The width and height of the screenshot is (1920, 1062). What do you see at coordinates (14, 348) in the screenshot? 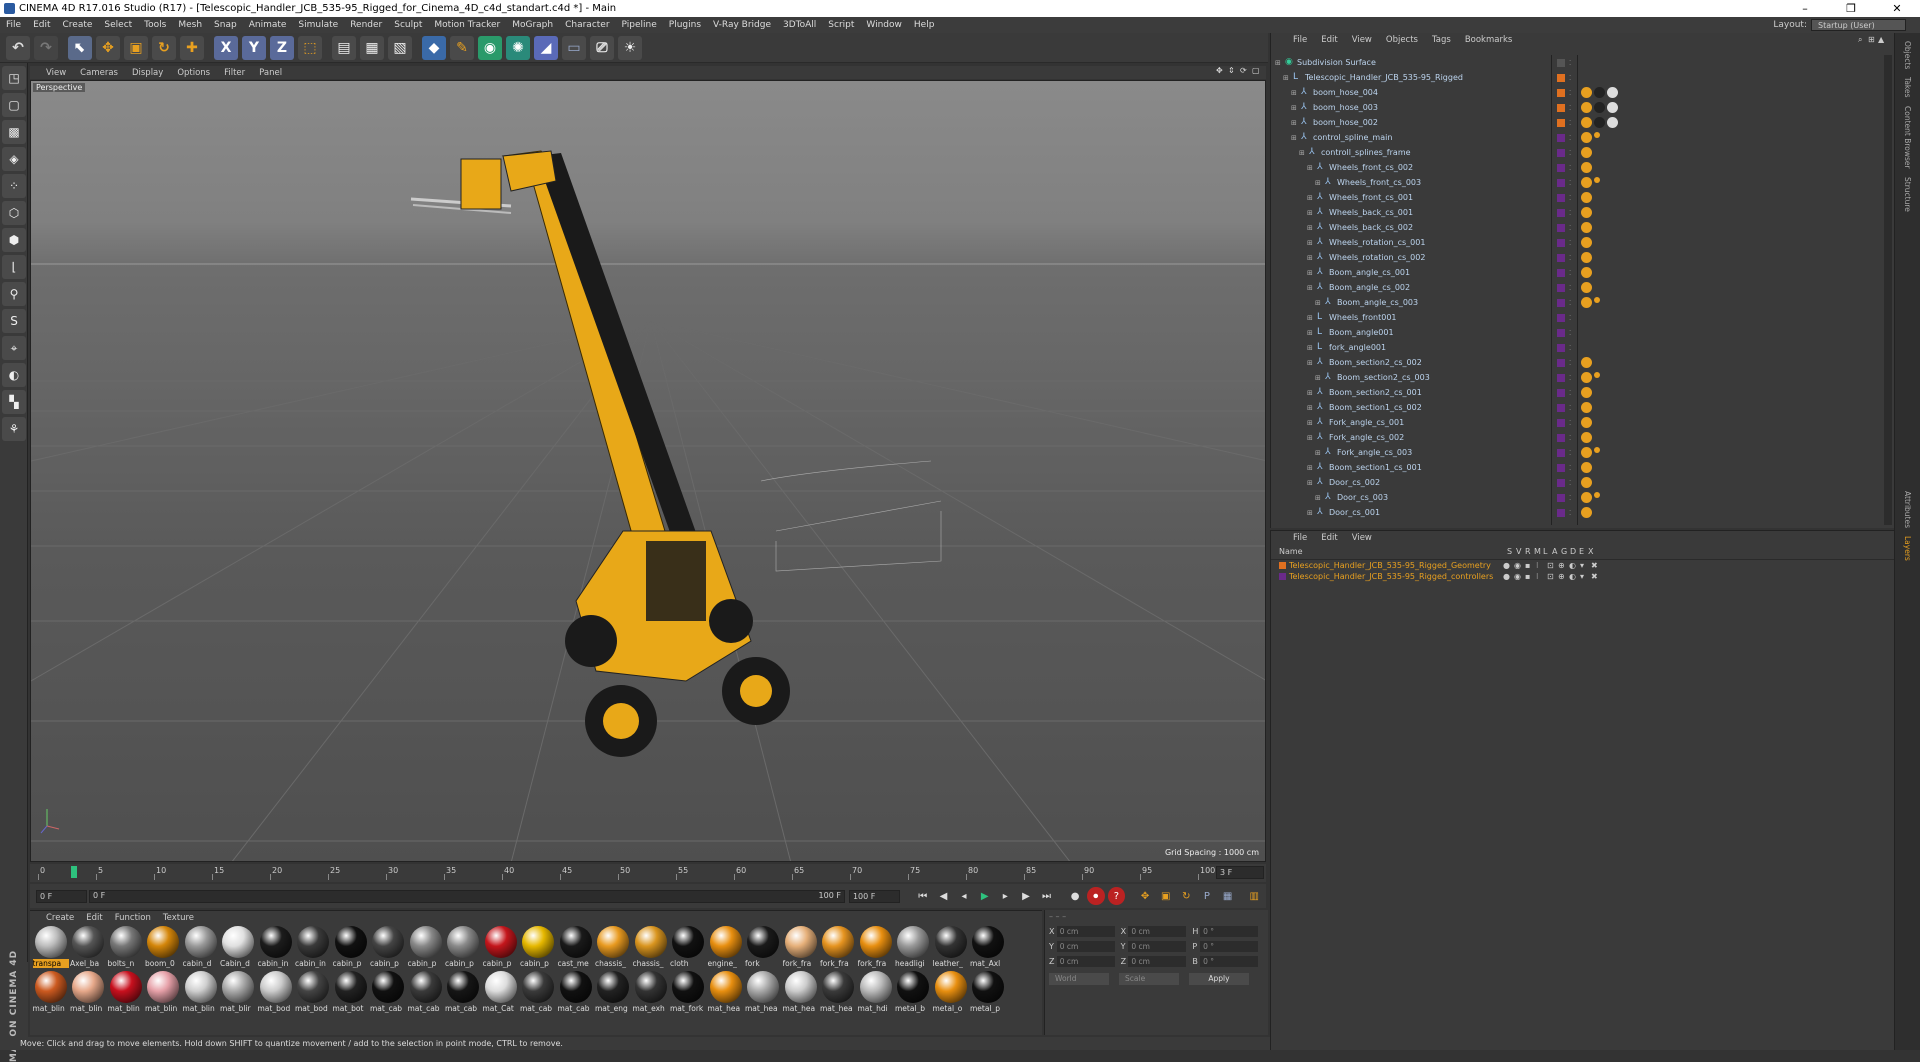
I see `quantize-icon: ⌖` at bounding box center [14, 348].